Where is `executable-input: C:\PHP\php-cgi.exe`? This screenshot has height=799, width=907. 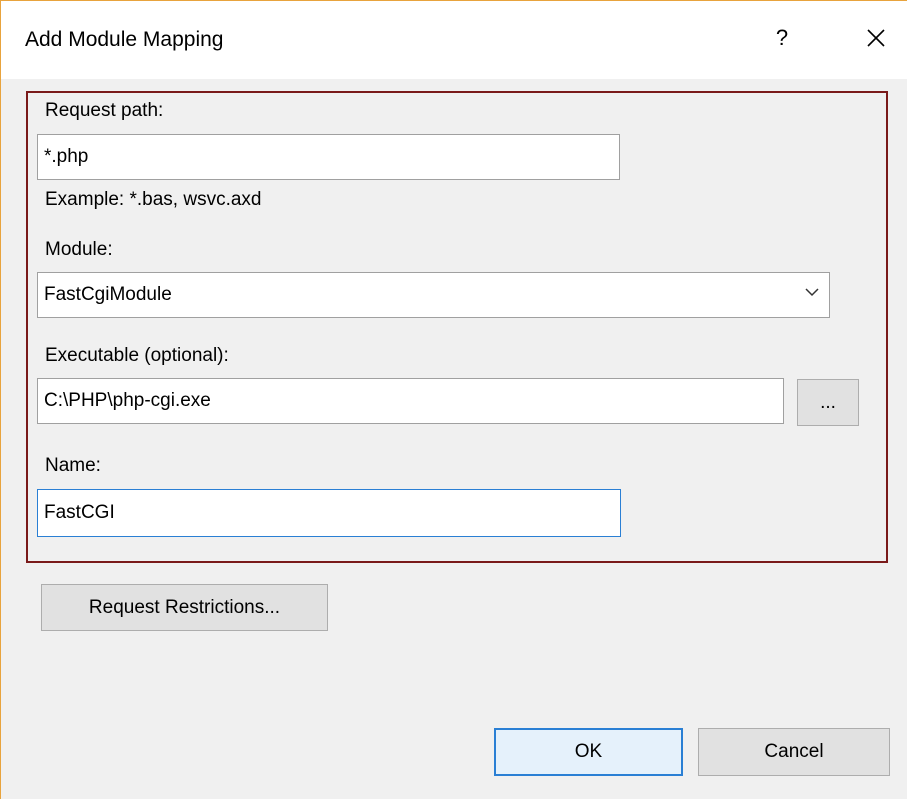
executable-input: C:\PHP\php-cgi.exe is located at coordinates (410, 401).